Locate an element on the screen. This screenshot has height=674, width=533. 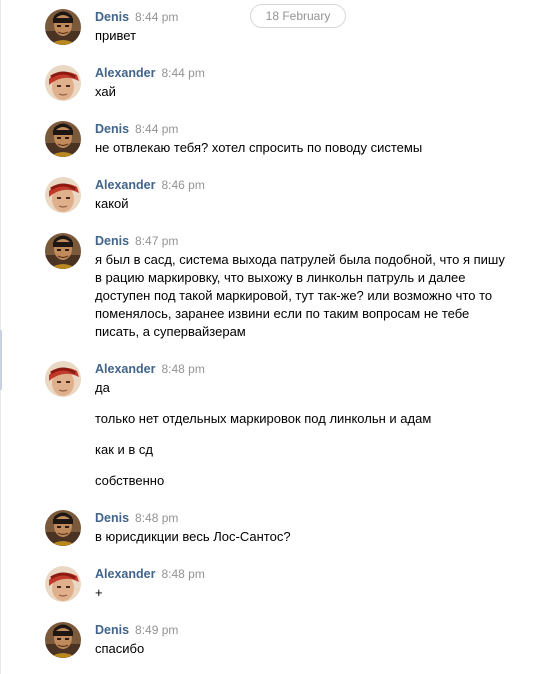
message-body: в юрисдикции весь Лос-Сантос? is located at coordinates (300, 537).